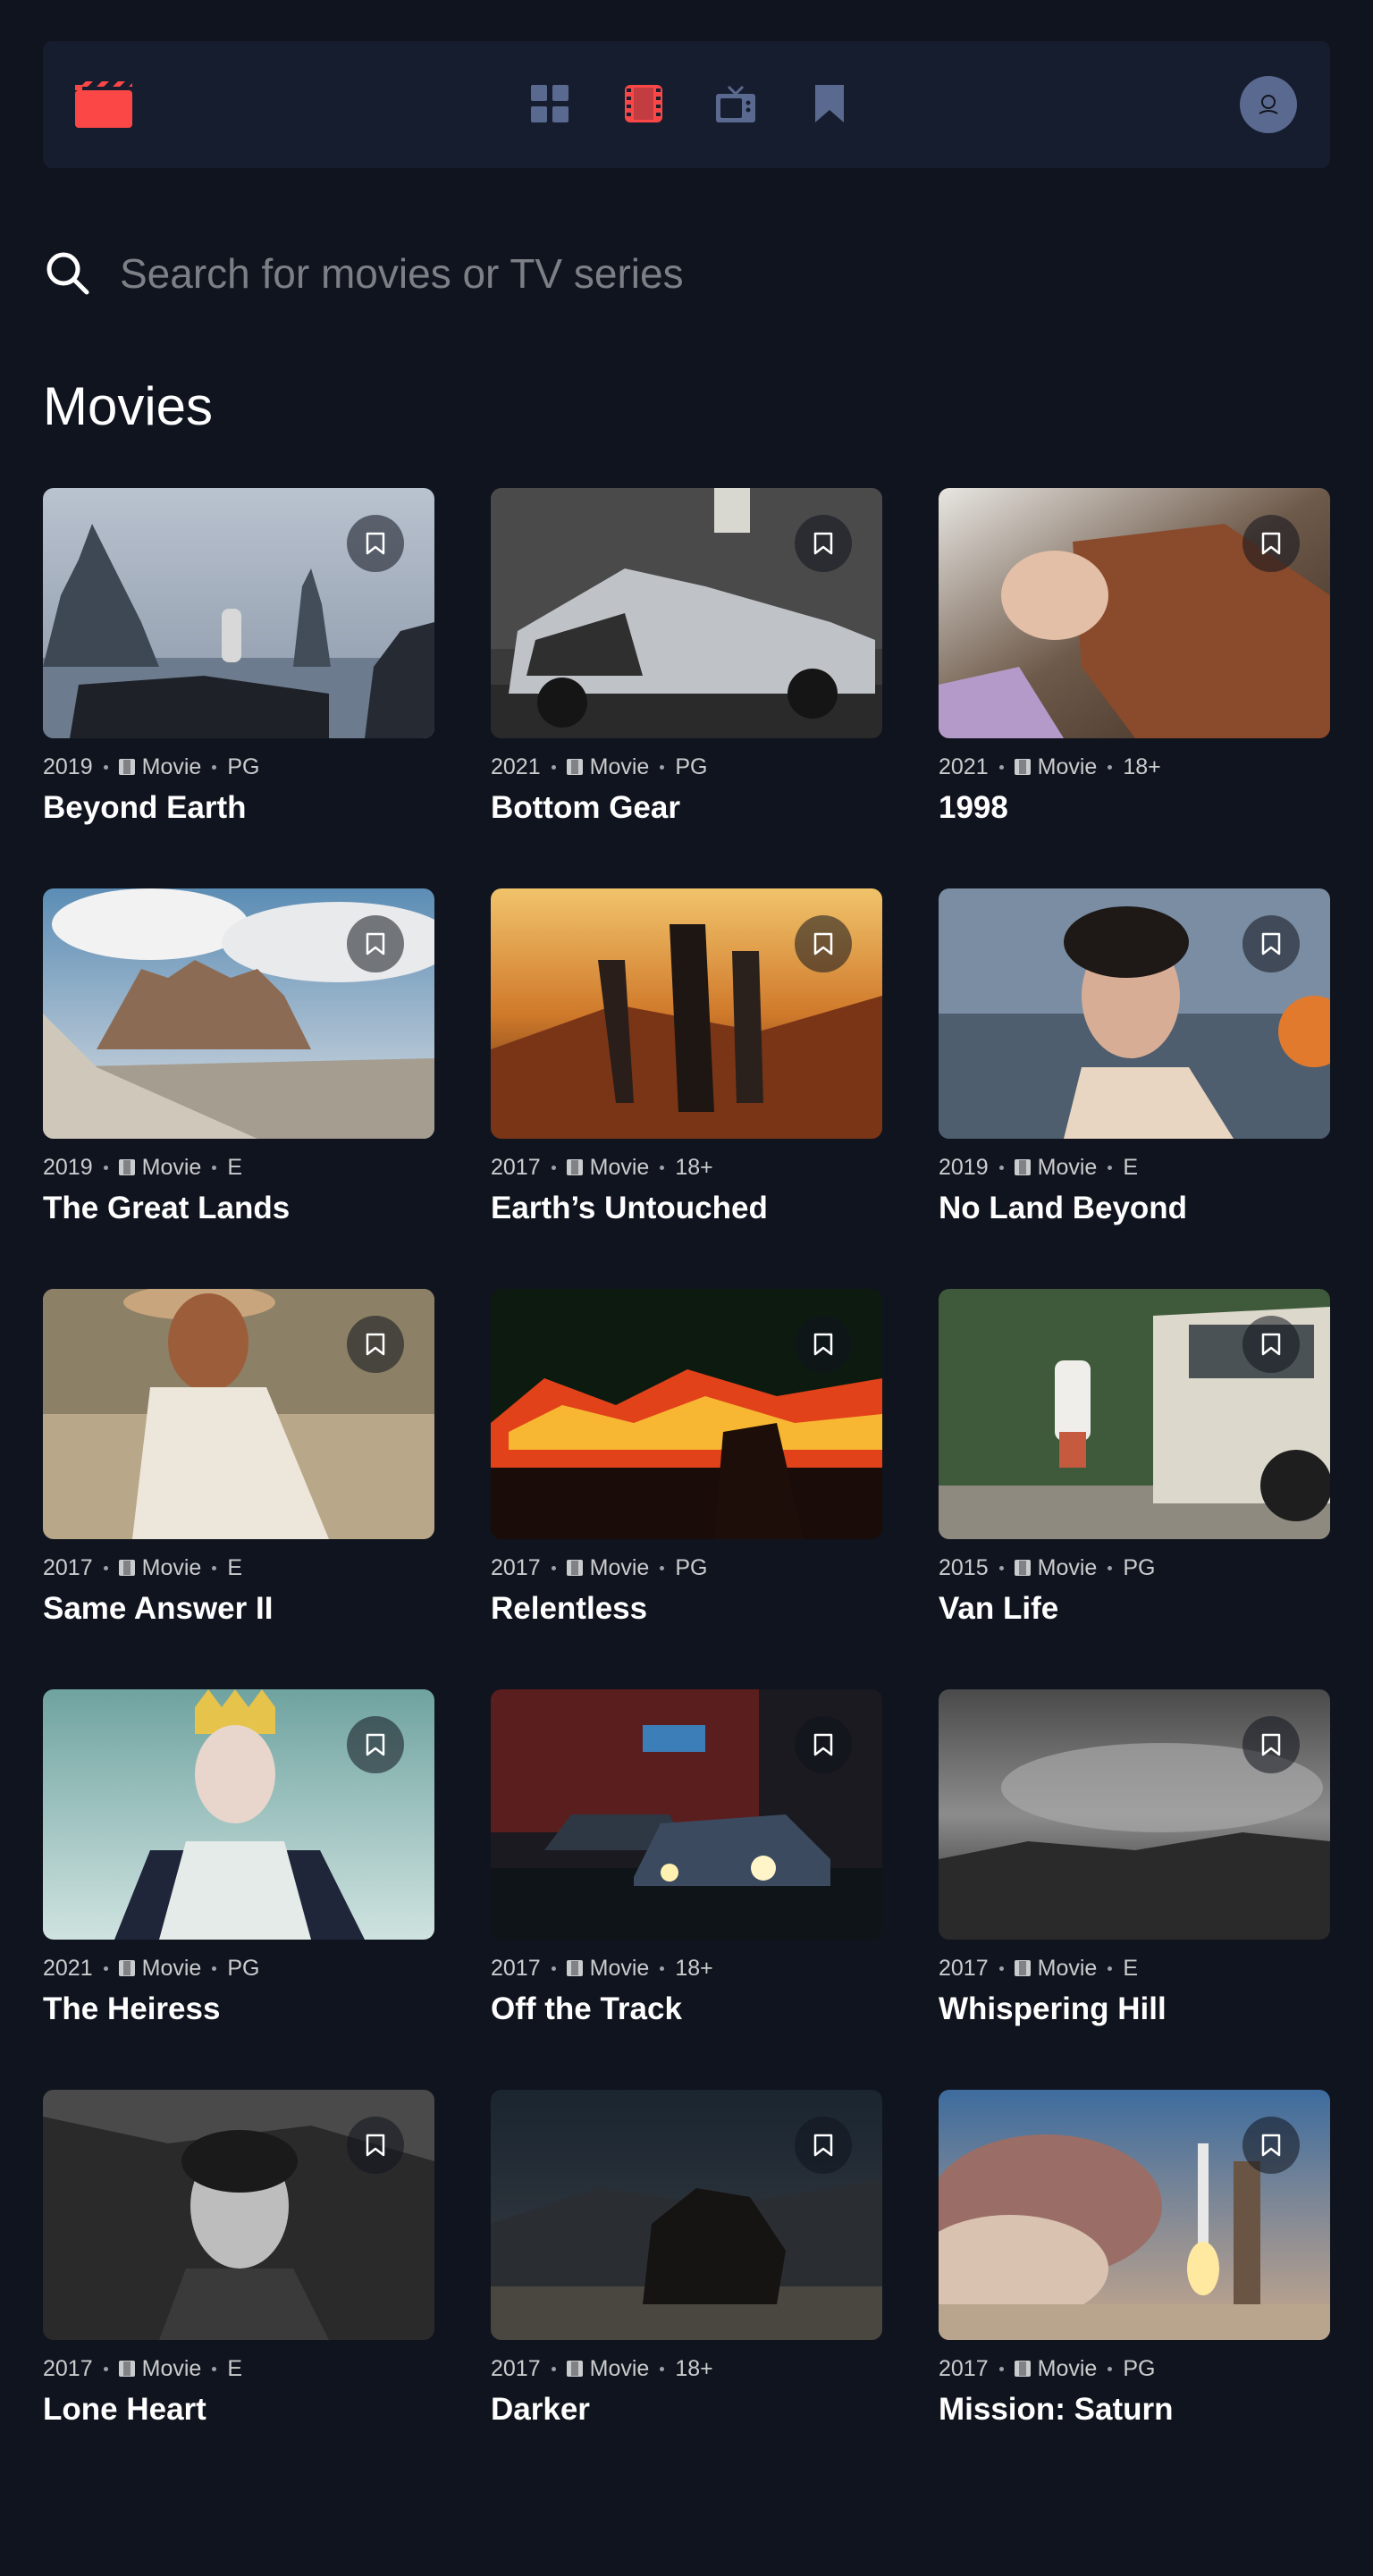 Image resolution: width=1373 pixels, height=2576 pixels. I want to click on movie-title: Whispering Hill, so click(1134, 2009).